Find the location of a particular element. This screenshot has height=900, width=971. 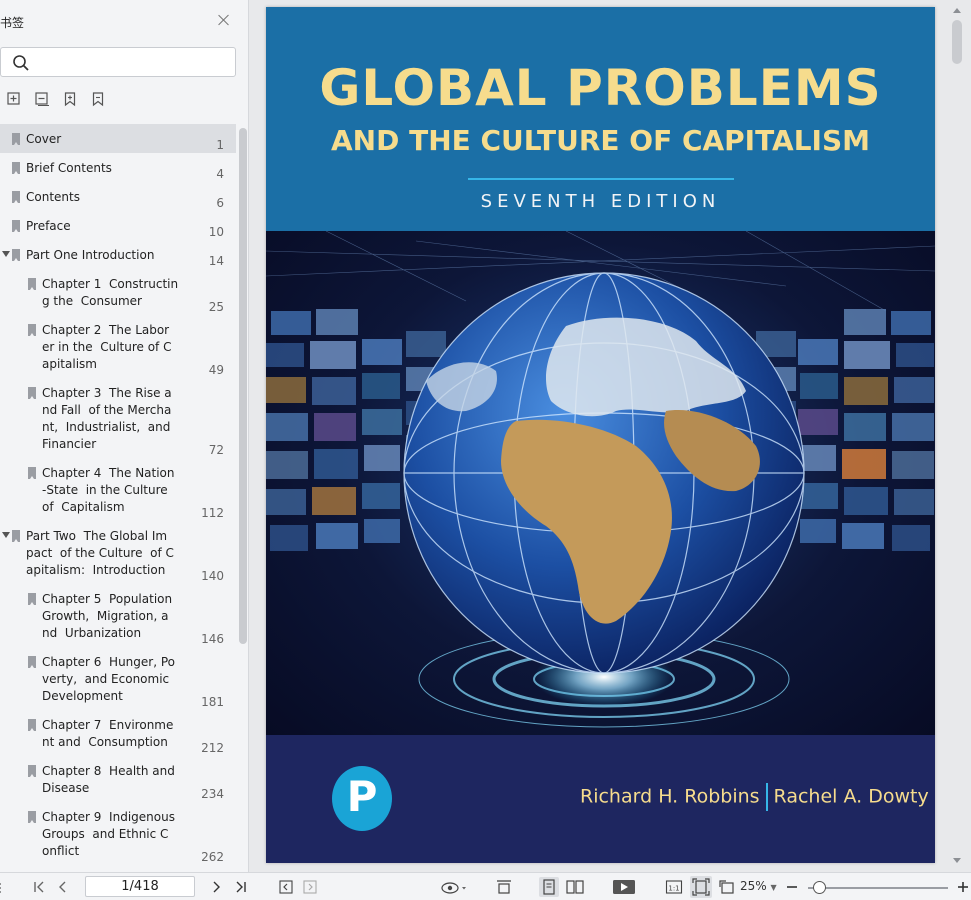

cover-authors: Richard H. Robbins Rachel A. Dowty is located at coordinates (754, 797).